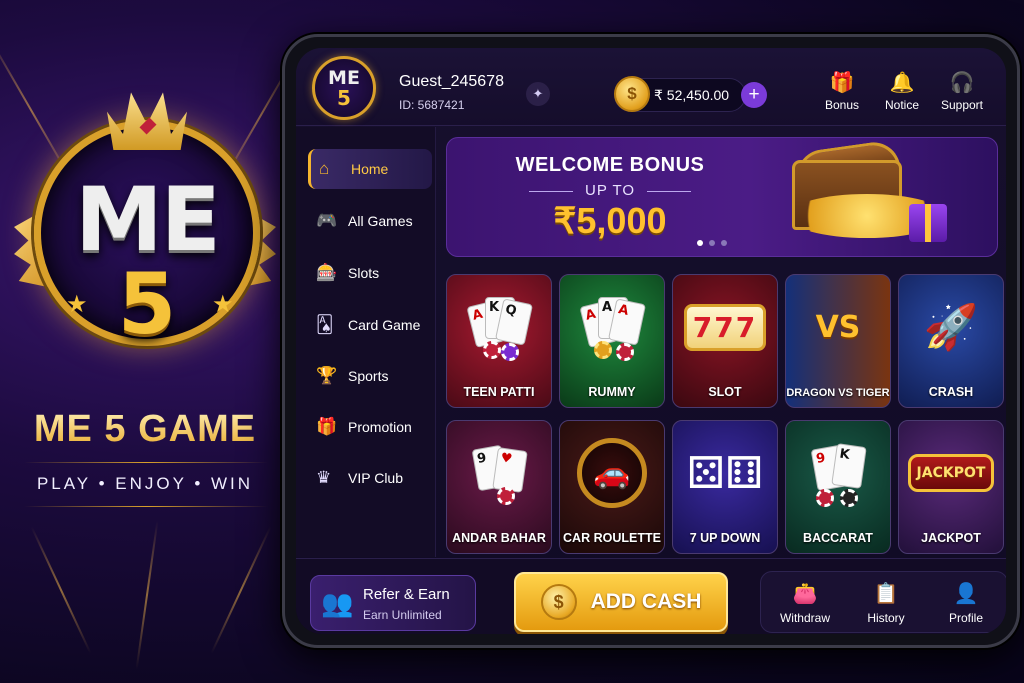 Image resolution: width=1024 pixels, height=683 pixels. I want to click on profile-label: Profile, so click(965, 618).